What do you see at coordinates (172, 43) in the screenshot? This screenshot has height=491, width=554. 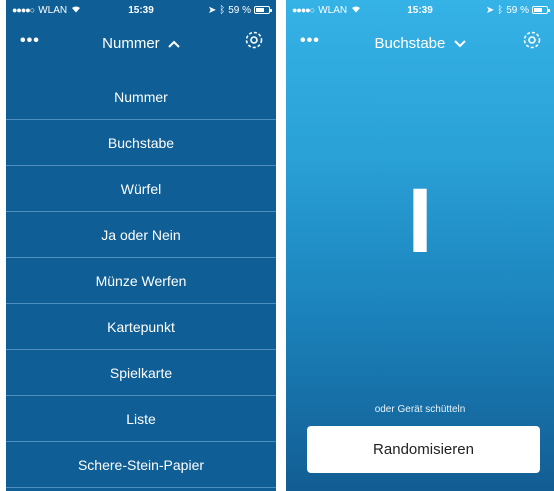 I see `chevron-up-icon` at bounding box center [172, 43].